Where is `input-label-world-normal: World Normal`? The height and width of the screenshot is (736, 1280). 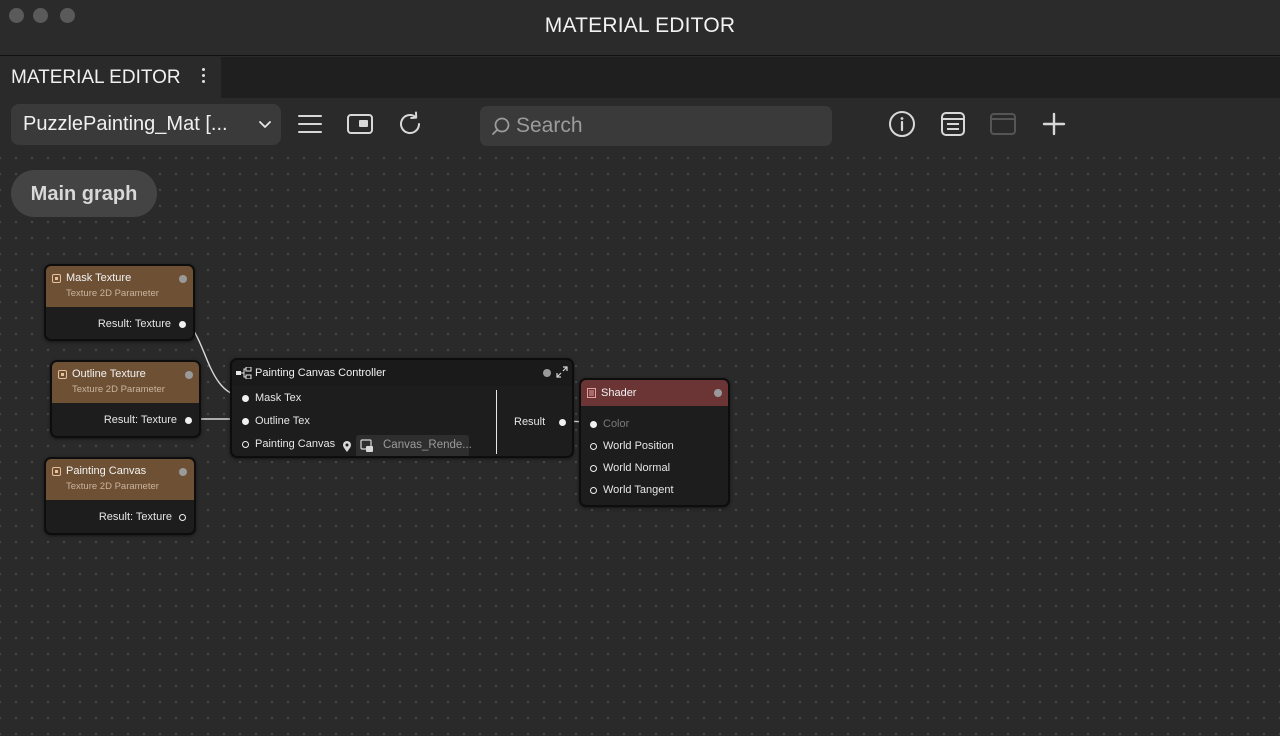
input-label-world-normal: World Normal is located at coordinates (637, 468).